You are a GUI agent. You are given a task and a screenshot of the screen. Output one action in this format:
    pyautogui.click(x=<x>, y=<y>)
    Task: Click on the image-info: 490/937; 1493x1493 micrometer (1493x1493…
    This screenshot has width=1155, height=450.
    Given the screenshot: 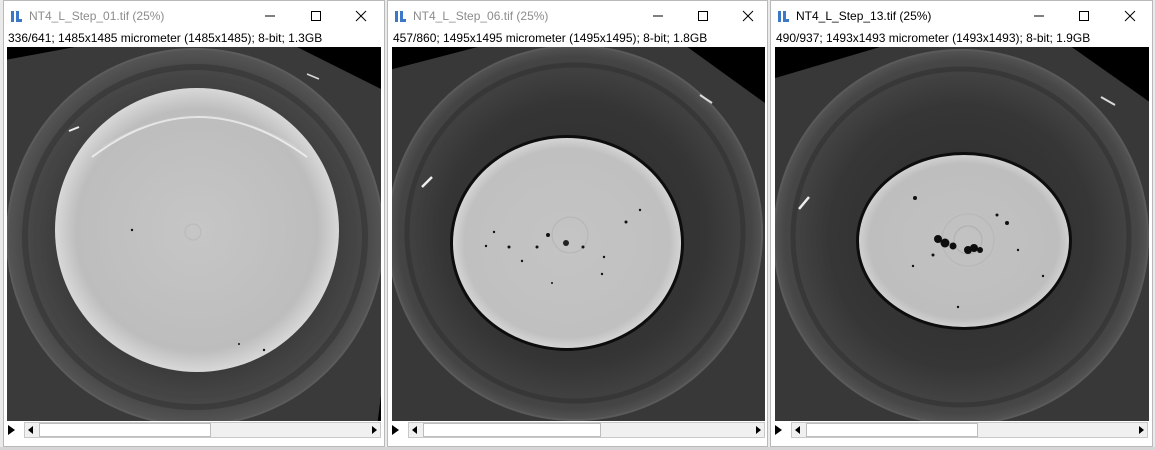 What is the action you would take?
    pyautogui.click(x=933, y=38)
    